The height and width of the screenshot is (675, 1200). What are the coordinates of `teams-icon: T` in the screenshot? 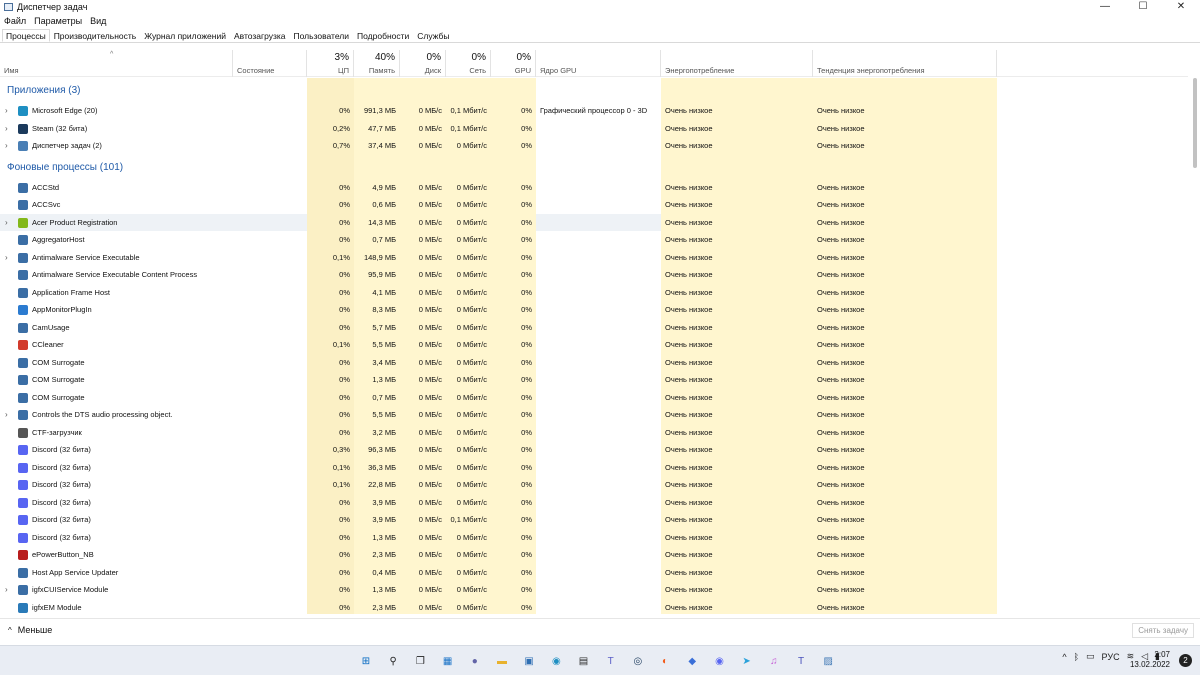 It's located at (611, 661).